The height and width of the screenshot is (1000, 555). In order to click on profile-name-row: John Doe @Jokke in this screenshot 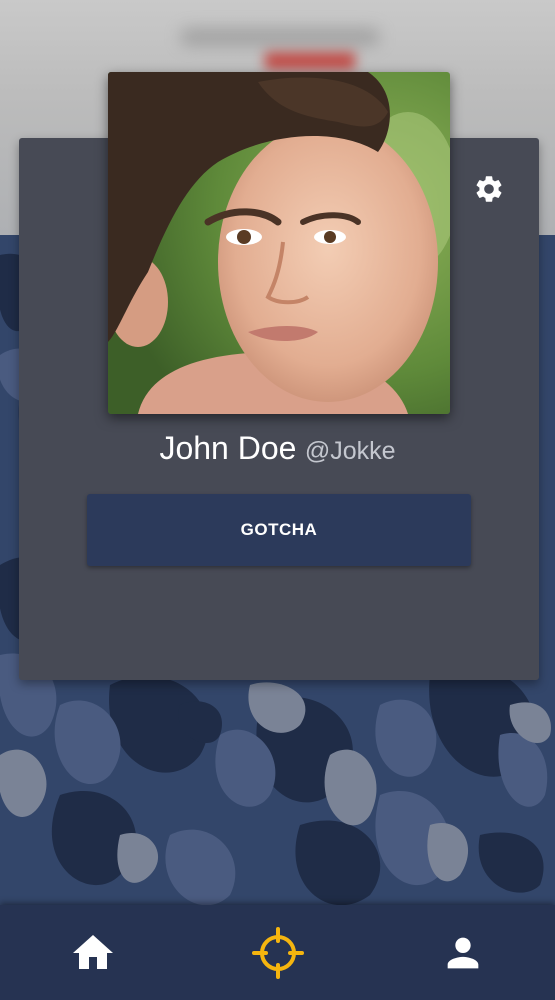, I will do `click(277, 448)`.